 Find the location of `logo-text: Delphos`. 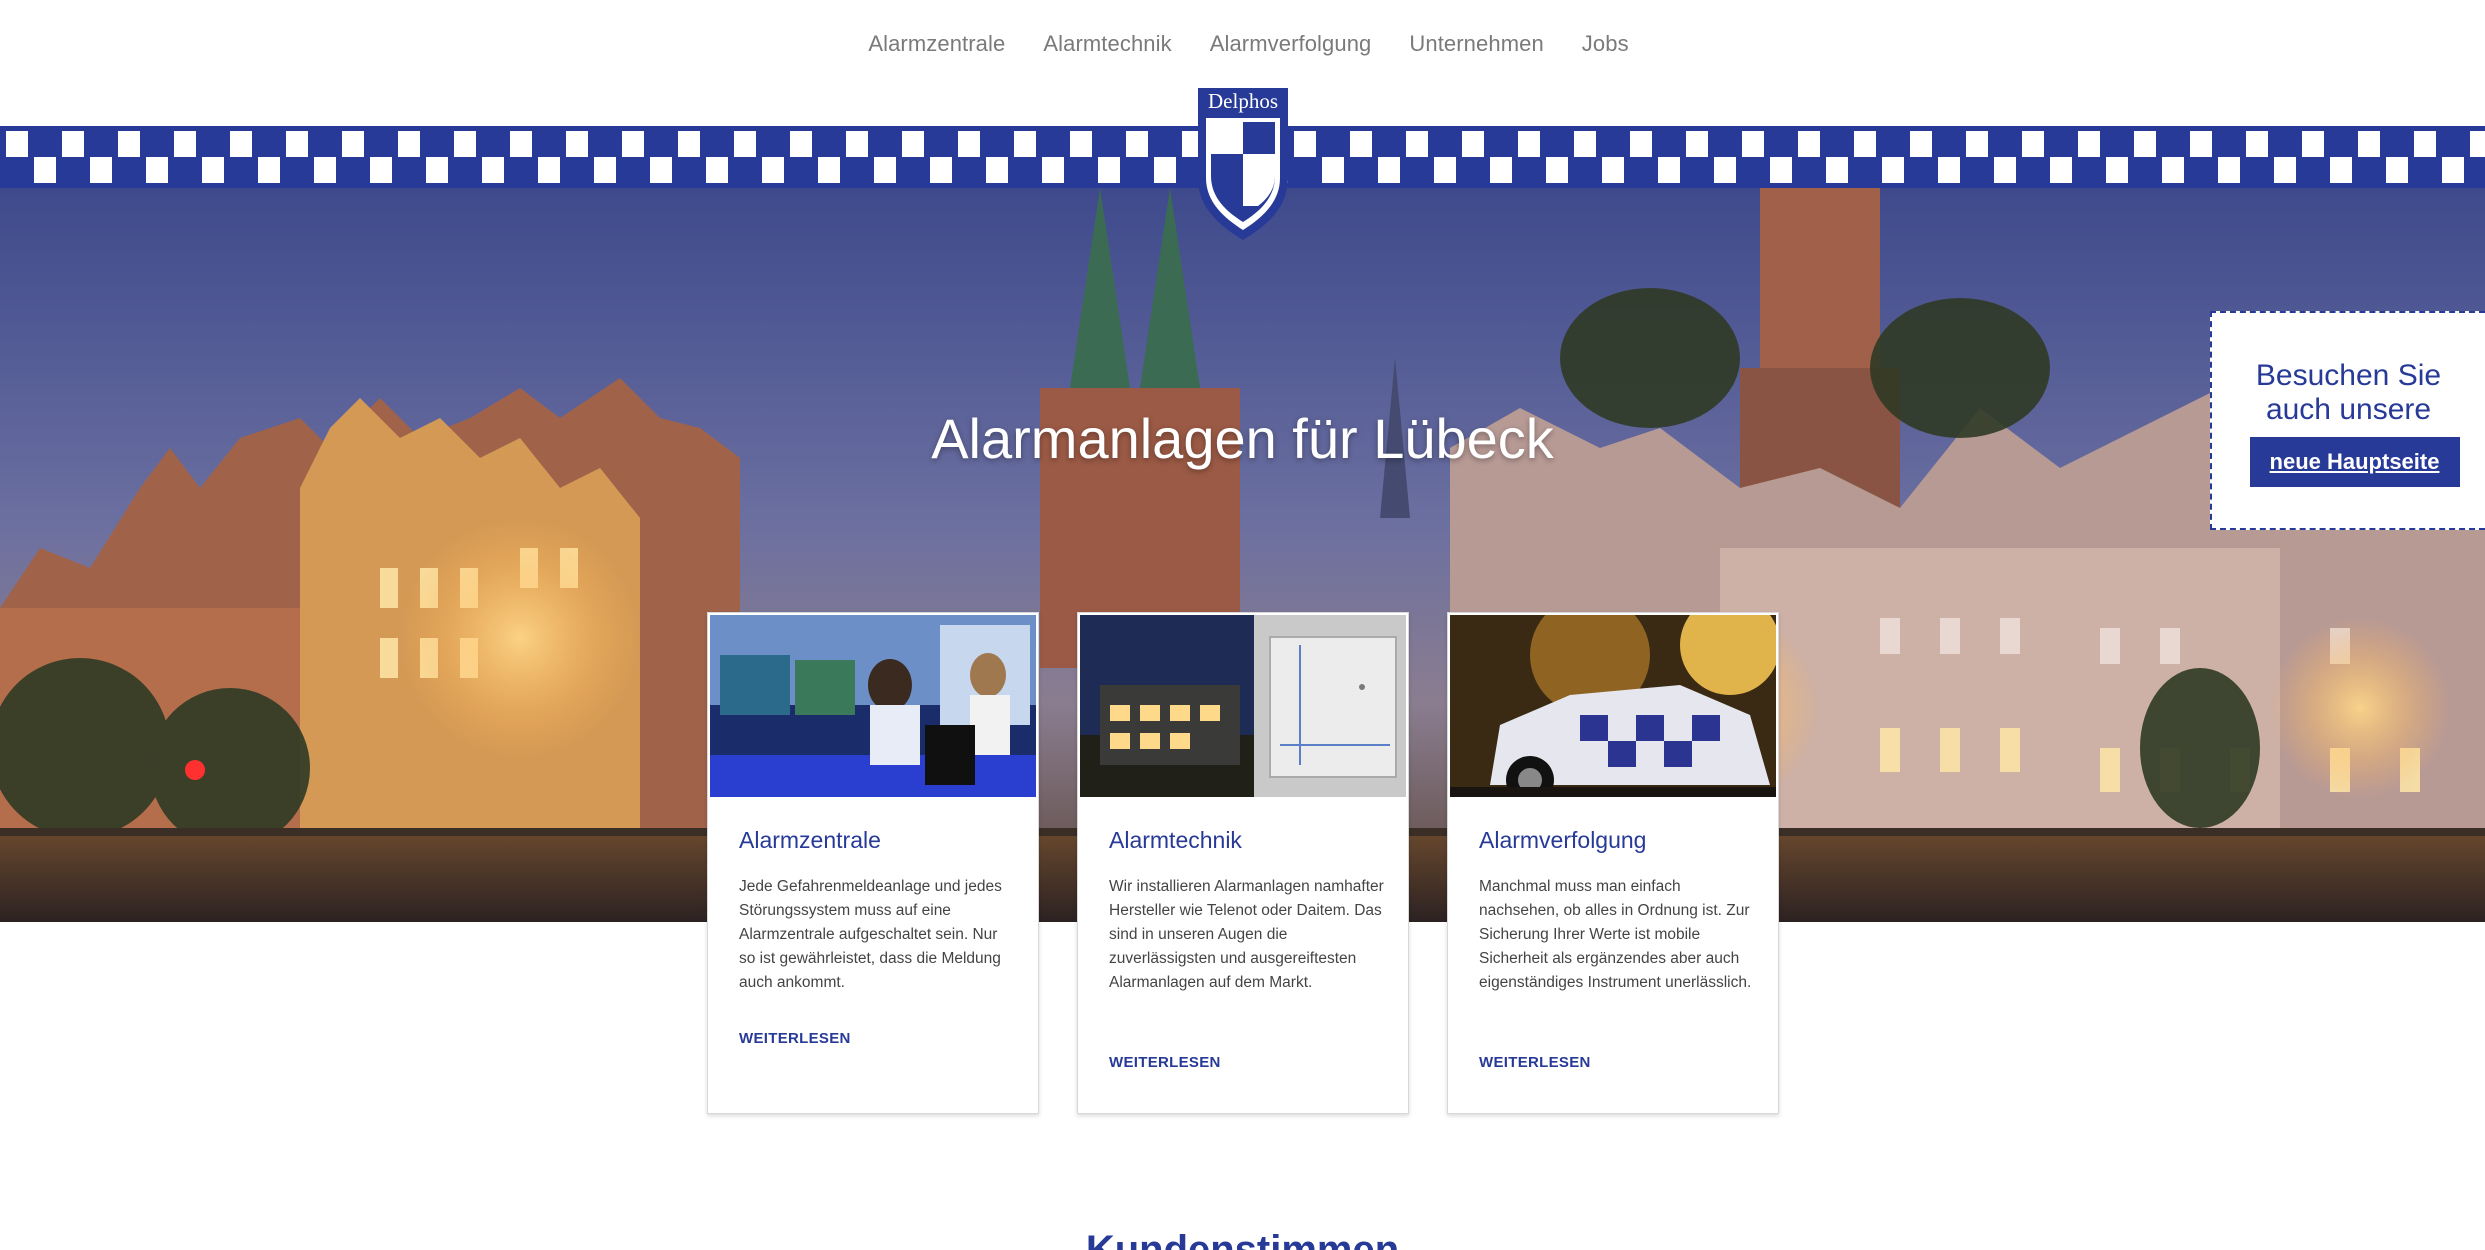

logo-text: Delphos is located at coordinates (1243, 101).